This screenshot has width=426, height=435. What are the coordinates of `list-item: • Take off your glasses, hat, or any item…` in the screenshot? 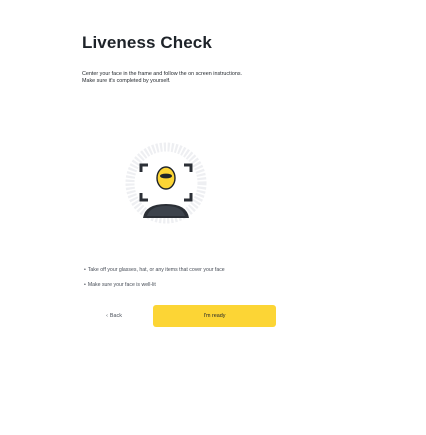 It's located at (154, 270).